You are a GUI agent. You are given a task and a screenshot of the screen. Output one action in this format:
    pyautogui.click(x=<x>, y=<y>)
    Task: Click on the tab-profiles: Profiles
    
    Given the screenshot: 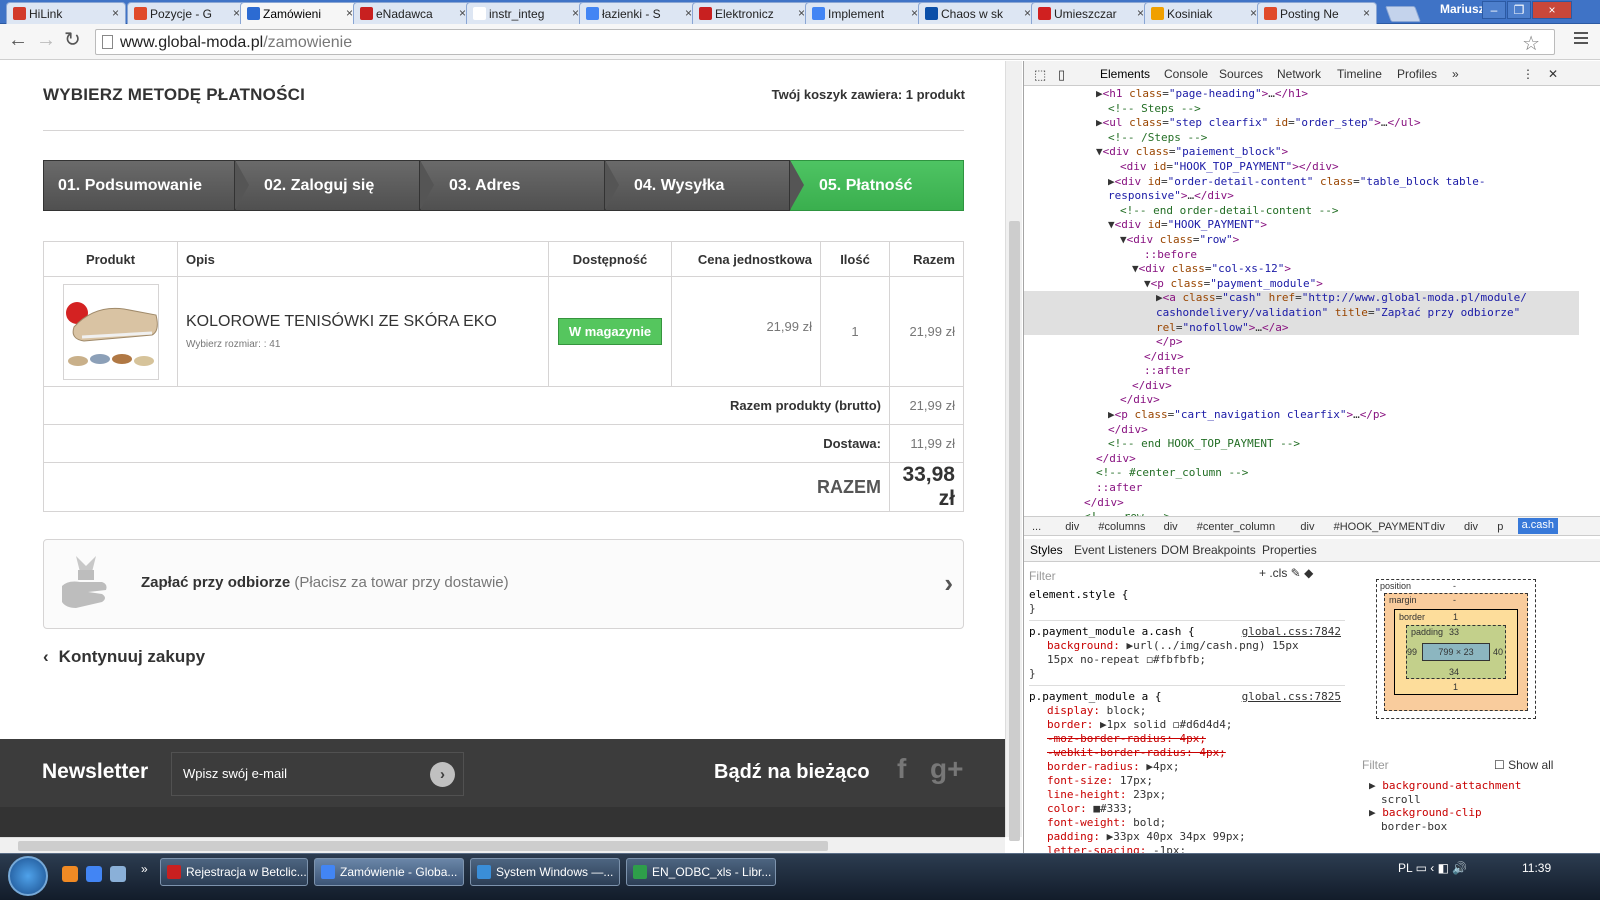 What is the action you would take?
    pyautogui.click(x=1417, y=74)
    